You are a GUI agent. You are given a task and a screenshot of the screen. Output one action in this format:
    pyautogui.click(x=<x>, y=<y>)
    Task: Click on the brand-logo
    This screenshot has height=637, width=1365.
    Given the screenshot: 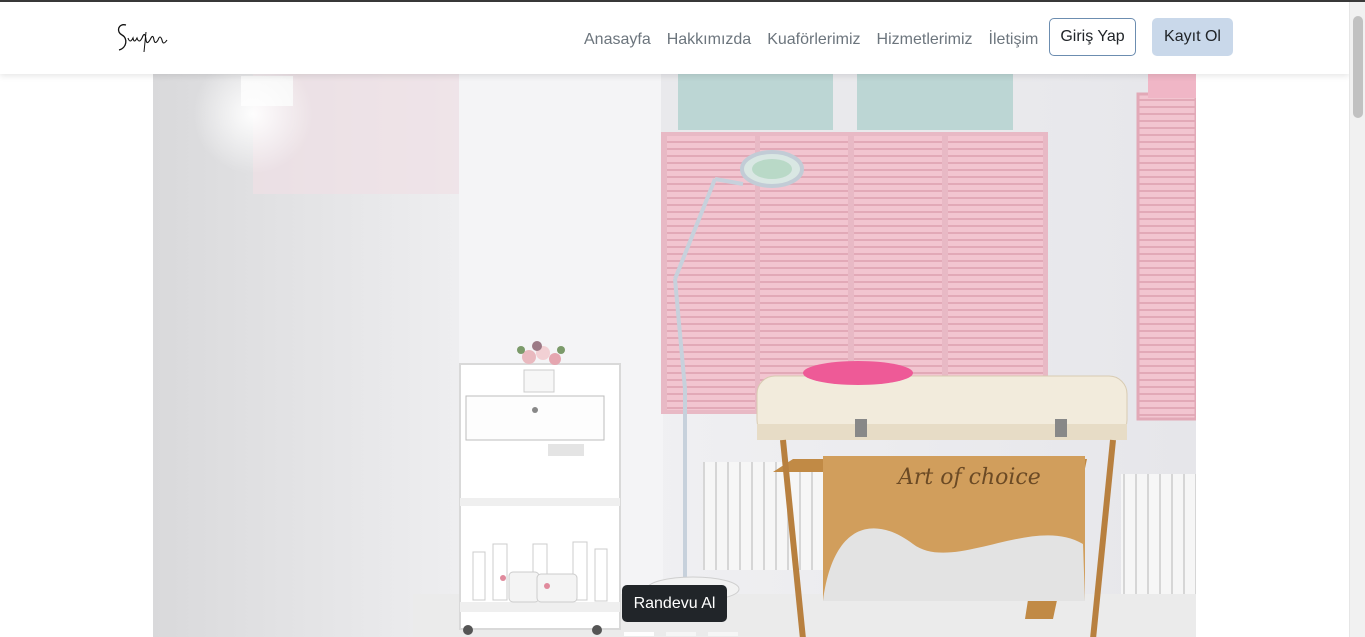 What is the action you would take?
    pyautogui.click(x=144, y=37)
    